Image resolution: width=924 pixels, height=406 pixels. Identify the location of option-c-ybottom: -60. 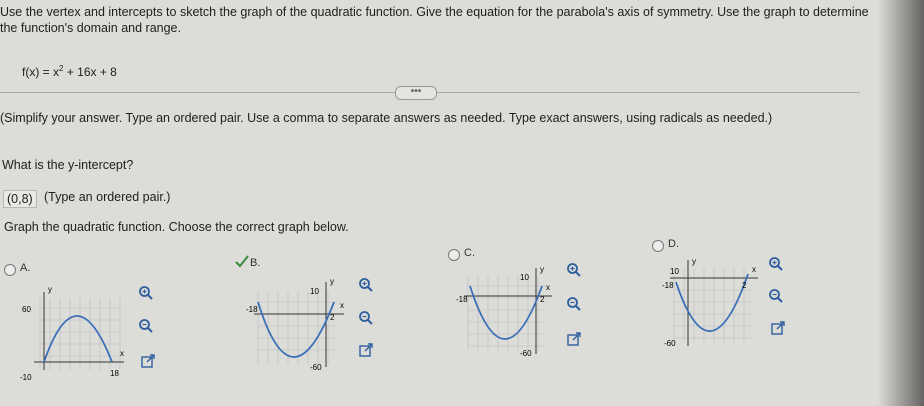
(526, 353).